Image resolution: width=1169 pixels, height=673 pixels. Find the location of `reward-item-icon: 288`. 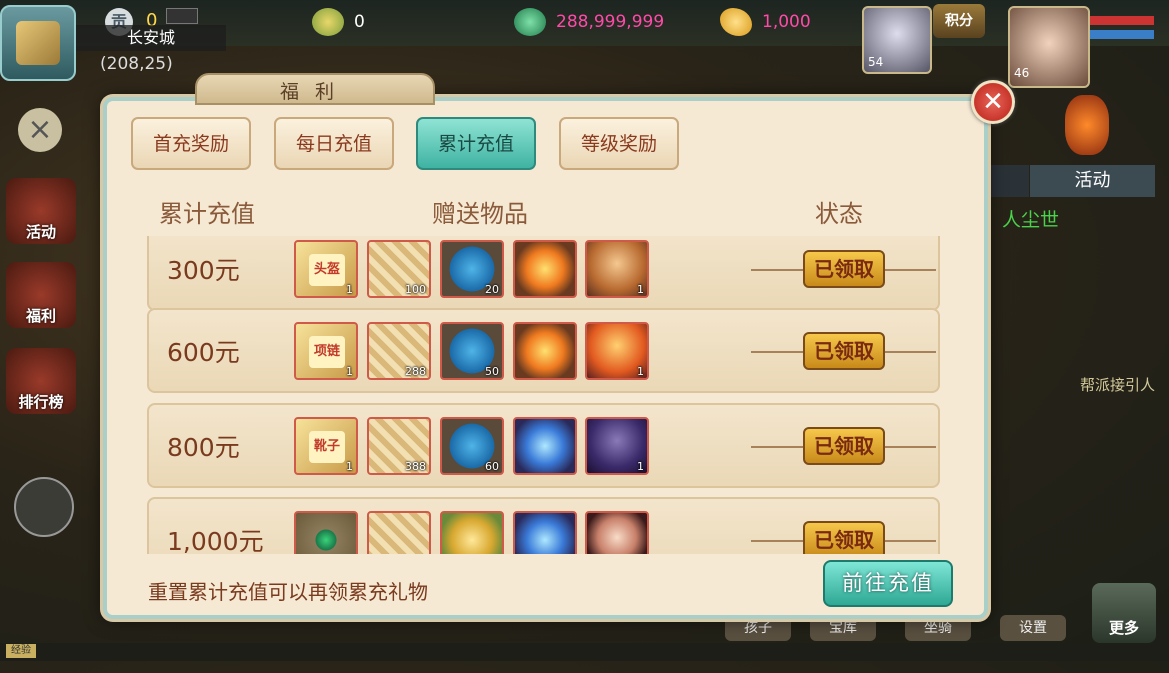

reward-item-icon: 288 is located at coordinates (399, 351).